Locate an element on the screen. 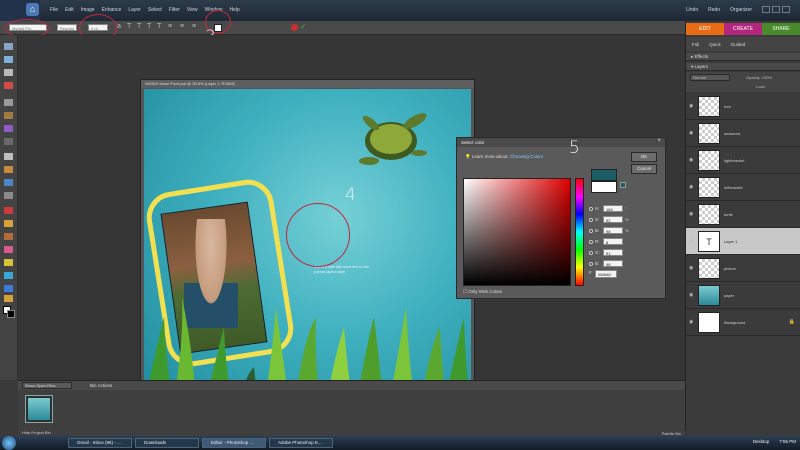 Image resolution: width=800 pixels, height=450 pixels. opacity-input: 100% is located at coordinates (767, 77).